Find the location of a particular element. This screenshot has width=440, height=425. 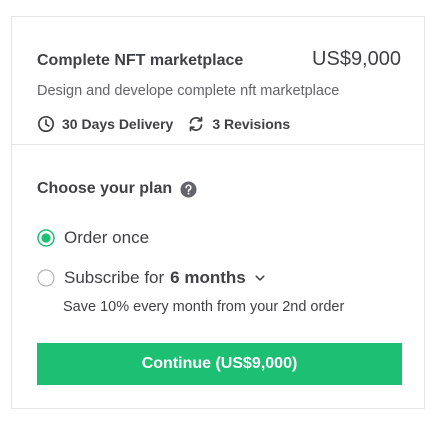

plan-option-label: Subscribe for is located at coordinates (114, 277).